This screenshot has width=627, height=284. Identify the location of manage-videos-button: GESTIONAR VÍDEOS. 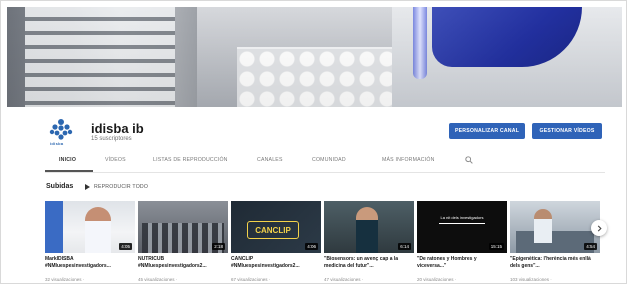
(567, 131).